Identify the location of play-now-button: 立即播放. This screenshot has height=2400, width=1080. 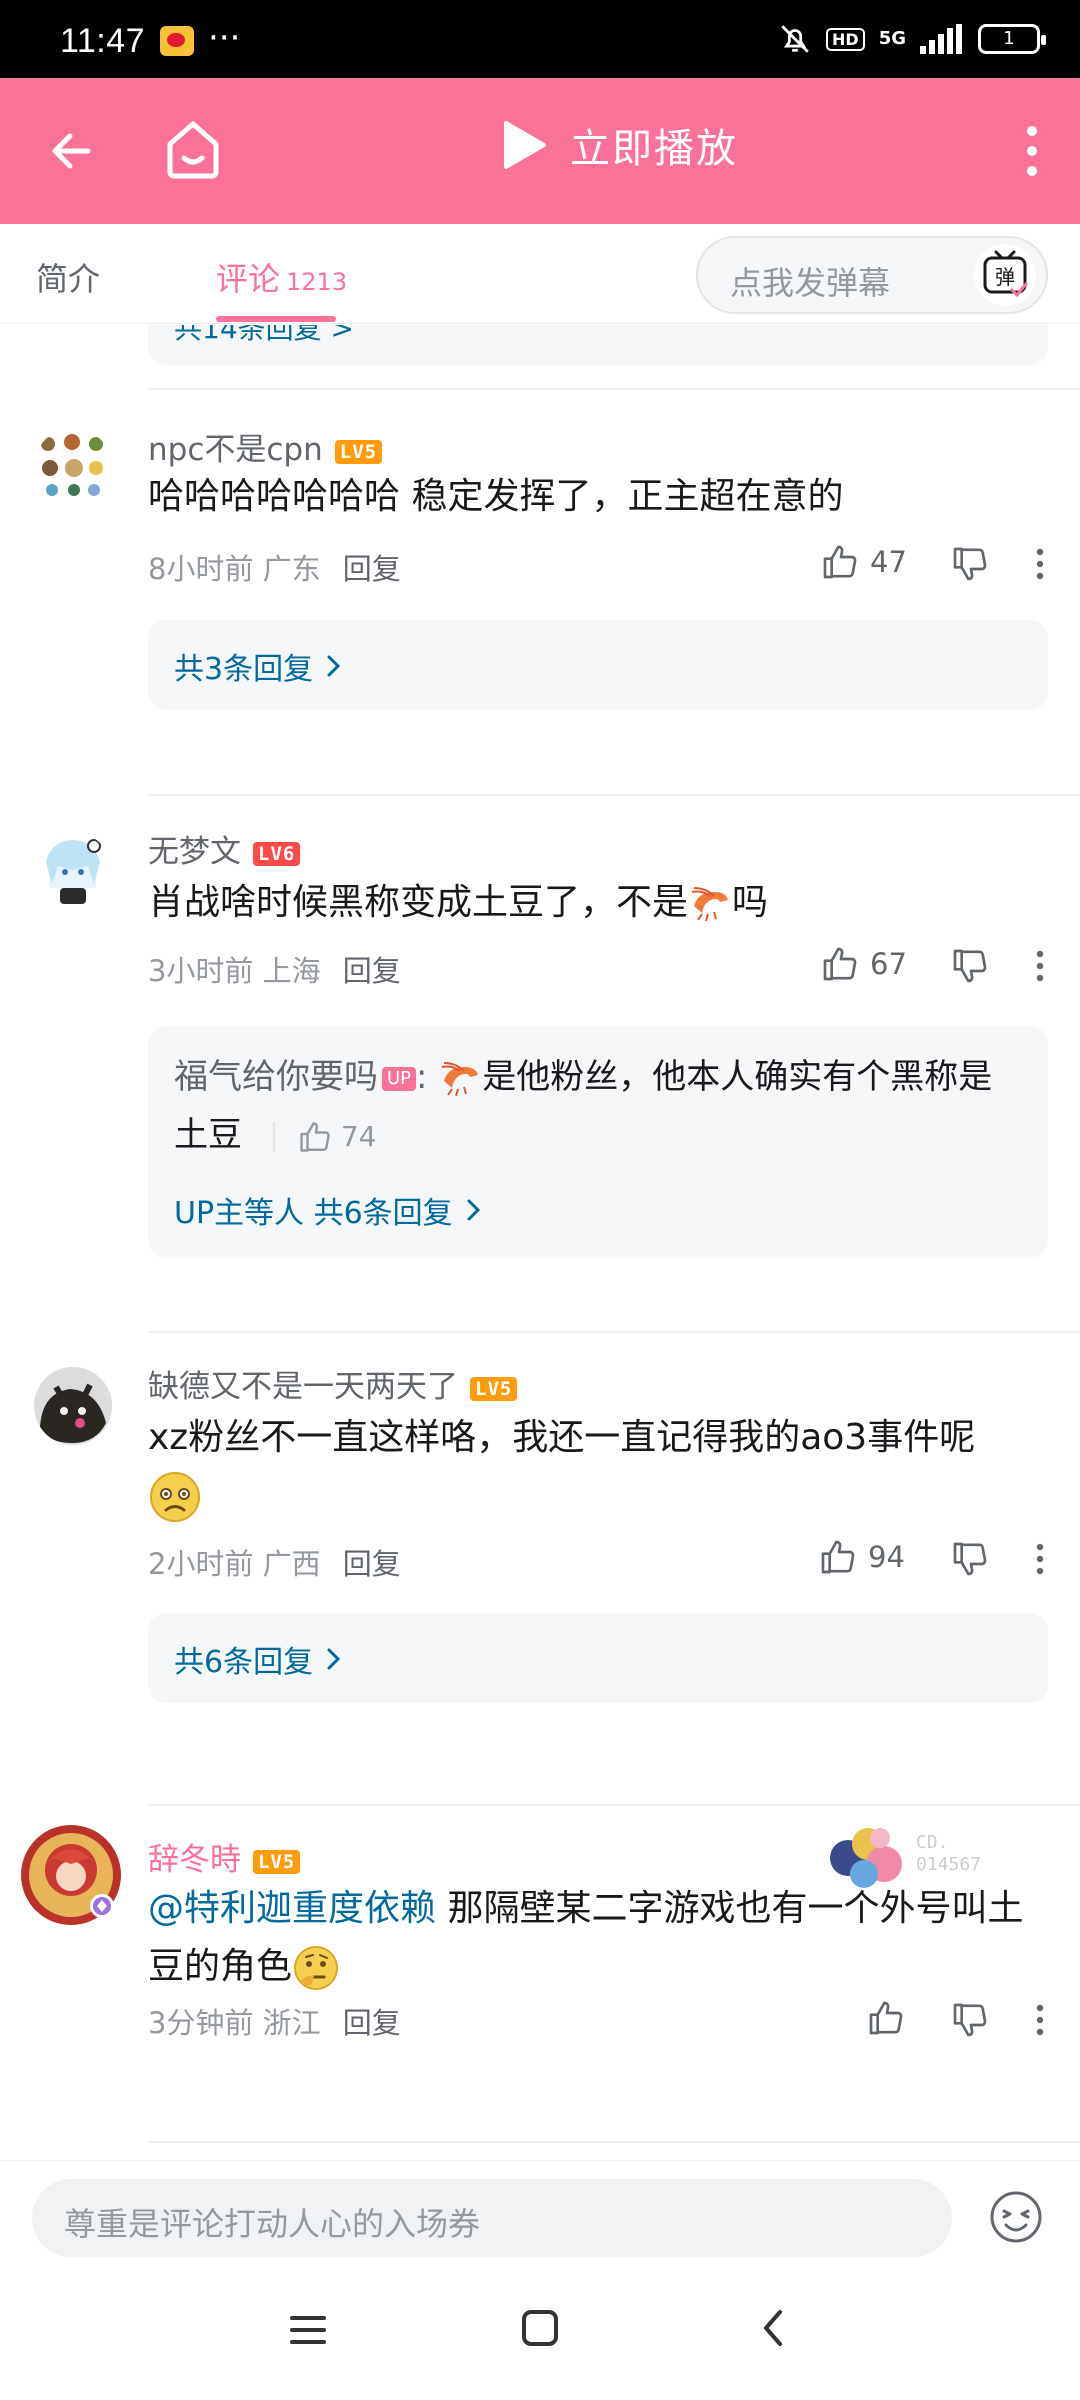
(619, 145).